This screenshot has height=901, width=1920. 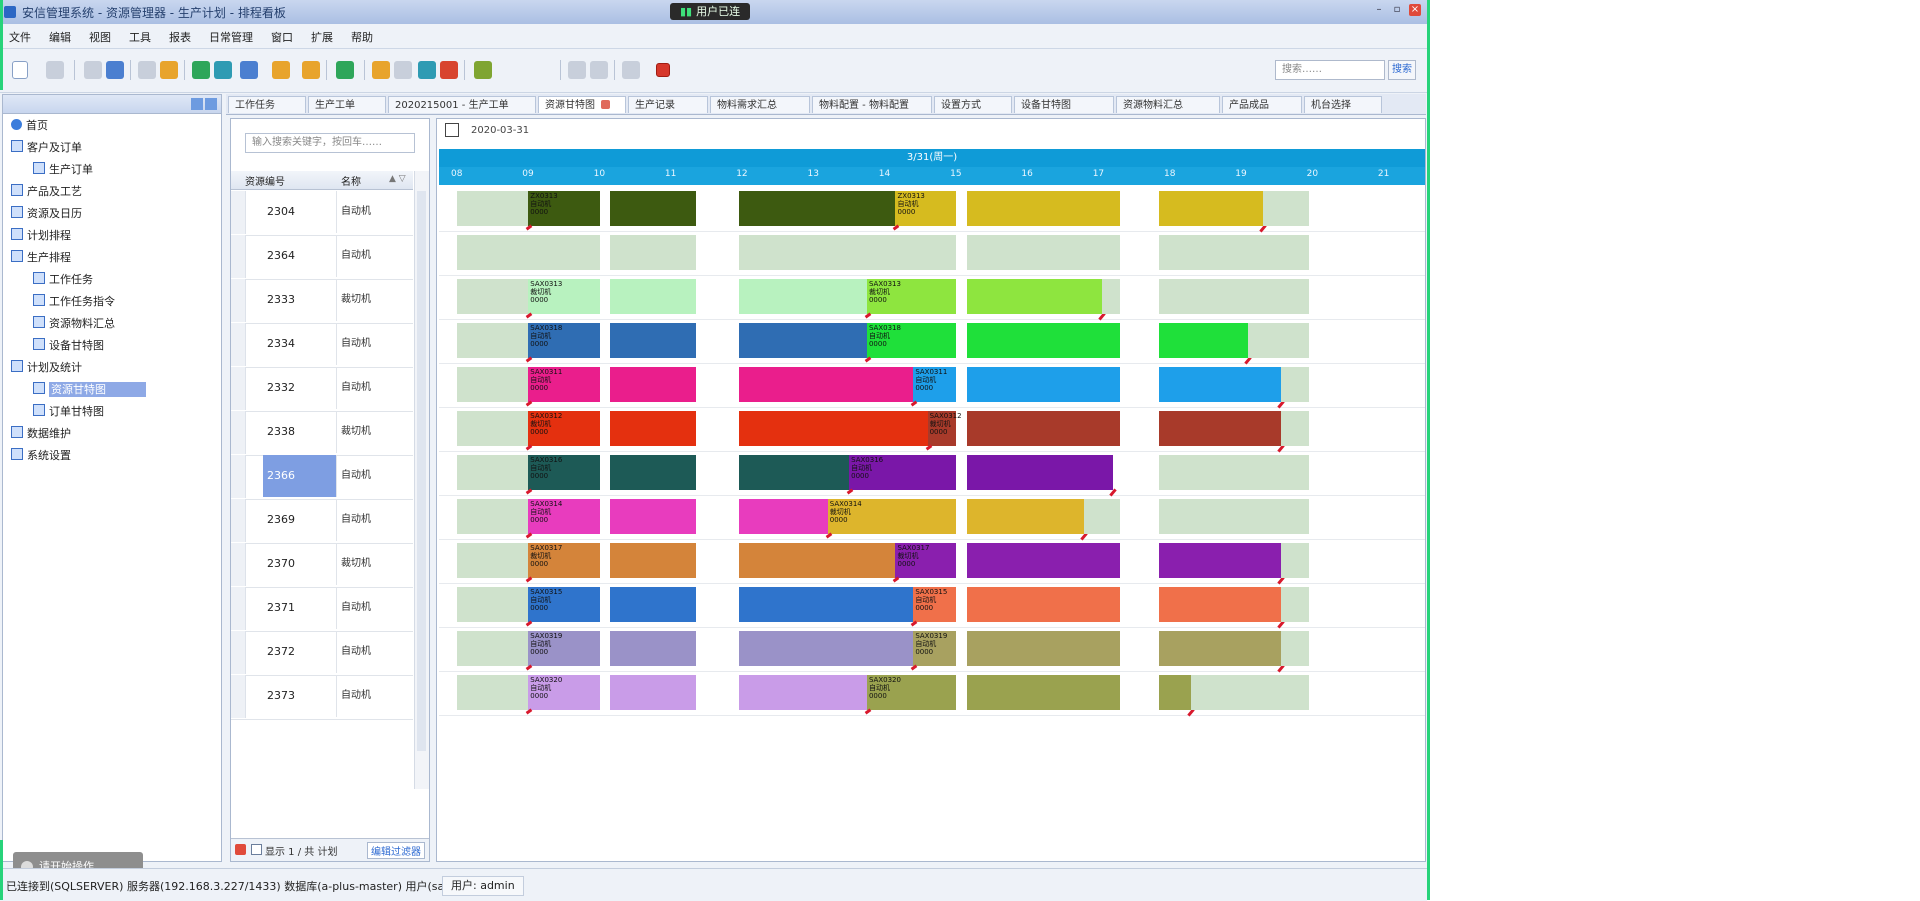 I want to click on table-row: 2372 自动机, so click(x=322, y=653).